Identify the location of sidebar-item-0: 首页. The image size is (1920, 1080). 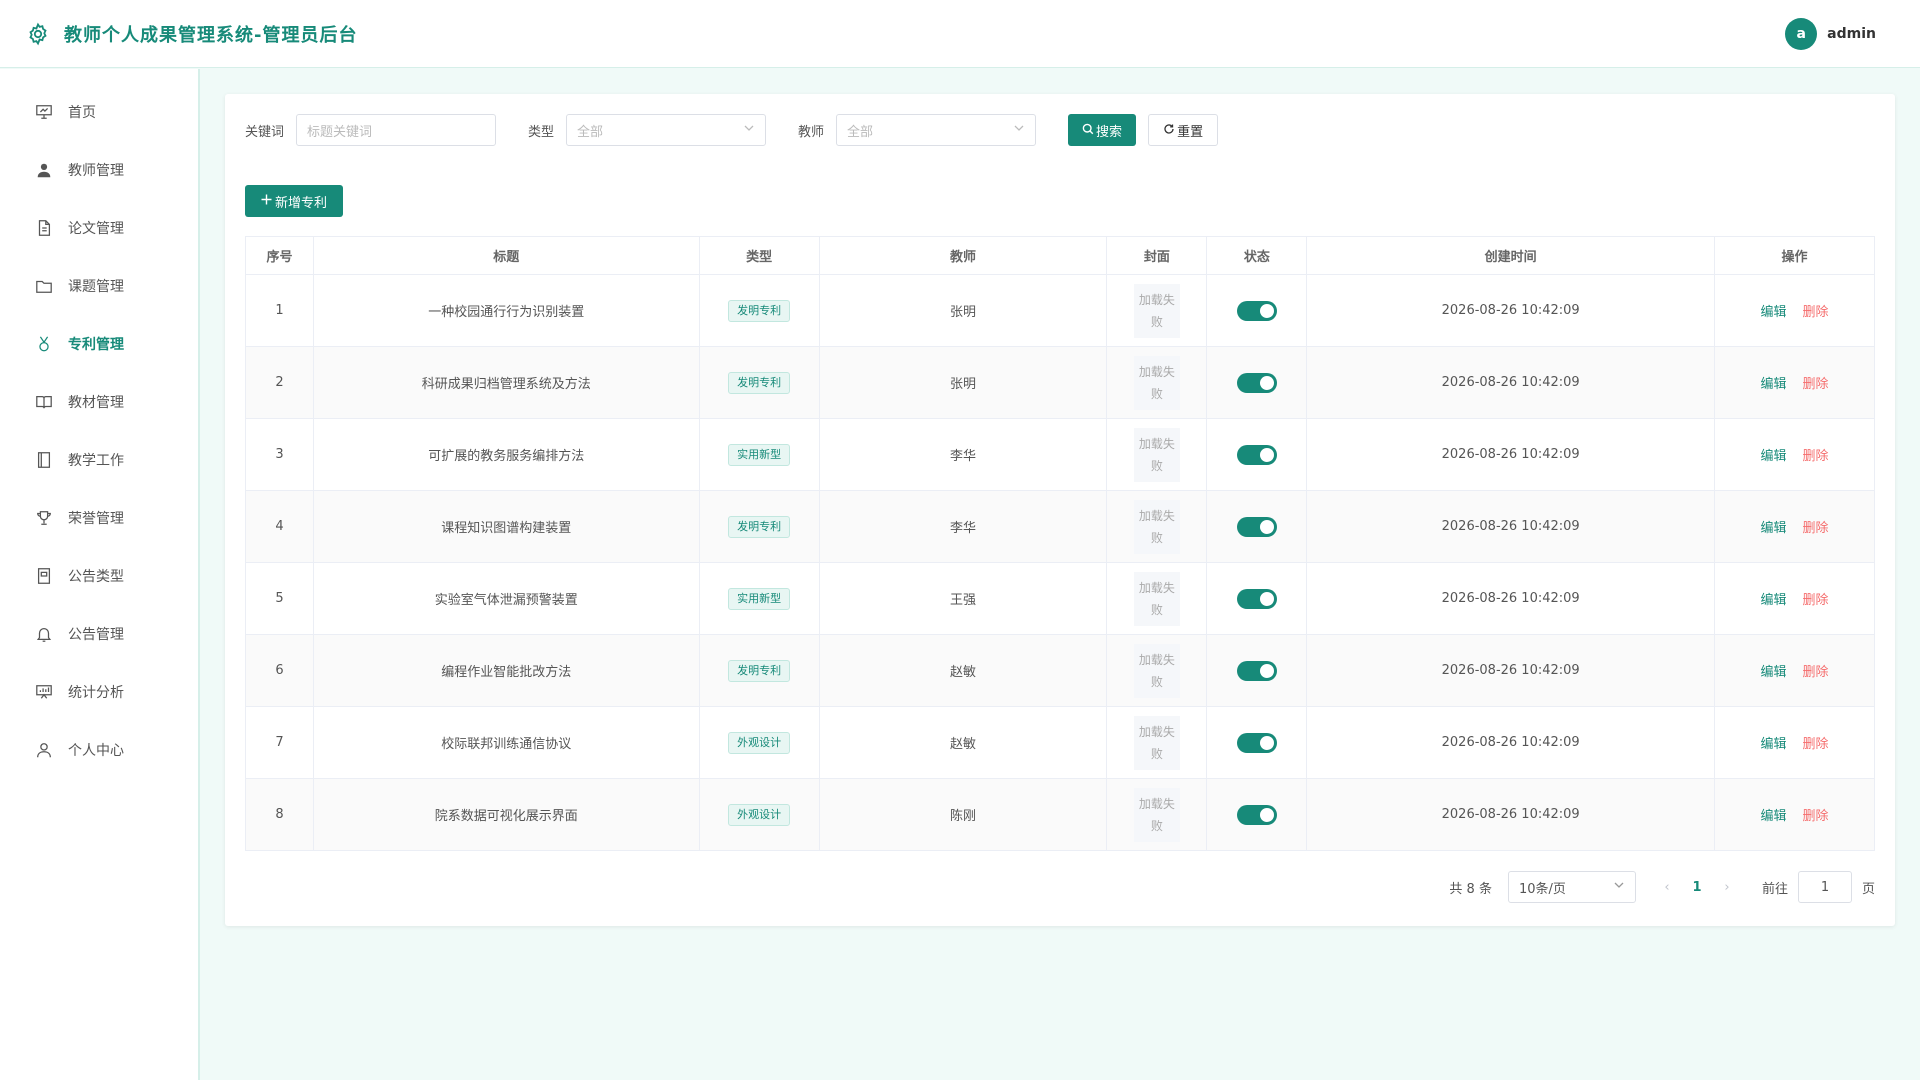
(99, 112).